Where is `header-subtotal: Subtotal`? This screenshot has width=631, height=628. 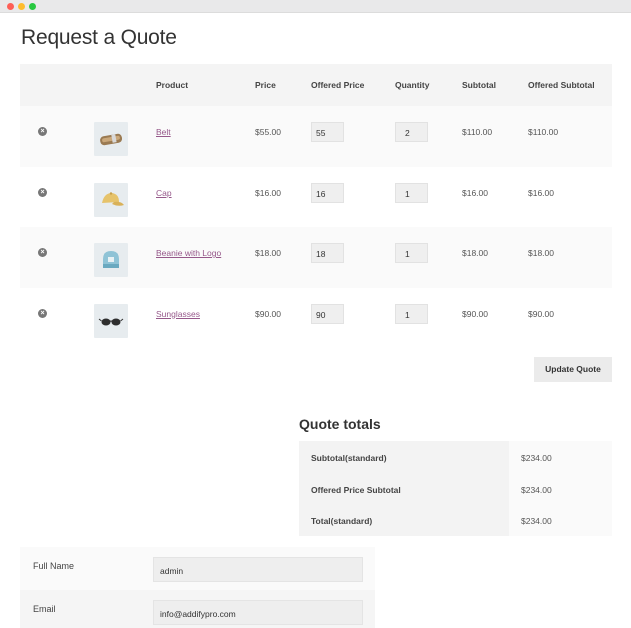 header-subtotal: Subtotal is located at coordinates (479, 85).